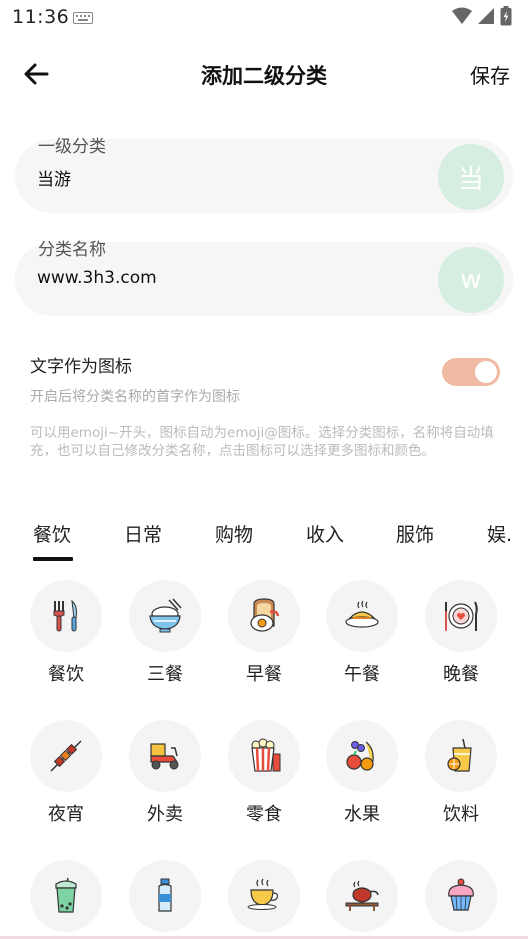 This screenshot has height=939, width=528. I want to click on active-tab-indicator, so click(53, 559).